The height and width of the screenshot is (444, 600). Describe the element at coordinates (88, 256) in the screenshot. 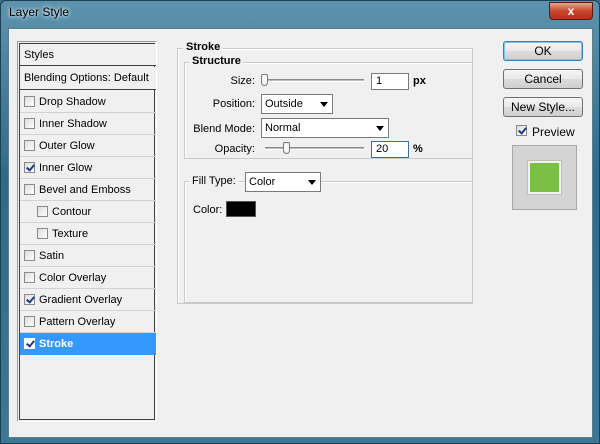

I see `style-item-satin: Satin` at that location.